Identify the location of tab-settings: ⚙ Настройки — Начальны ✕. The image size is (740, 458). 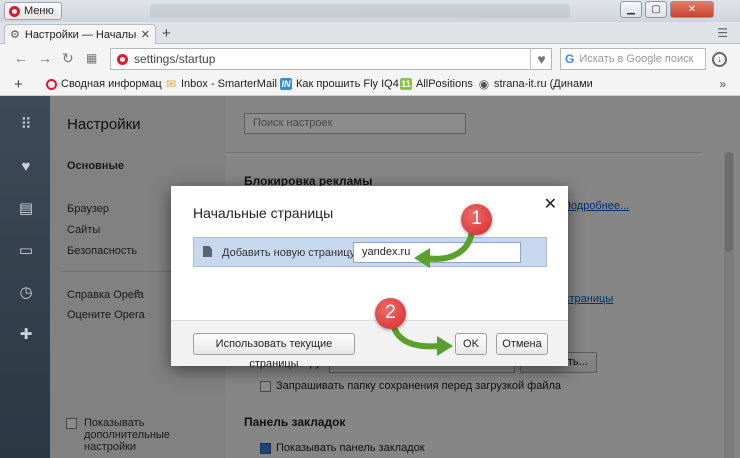
(80, 34).